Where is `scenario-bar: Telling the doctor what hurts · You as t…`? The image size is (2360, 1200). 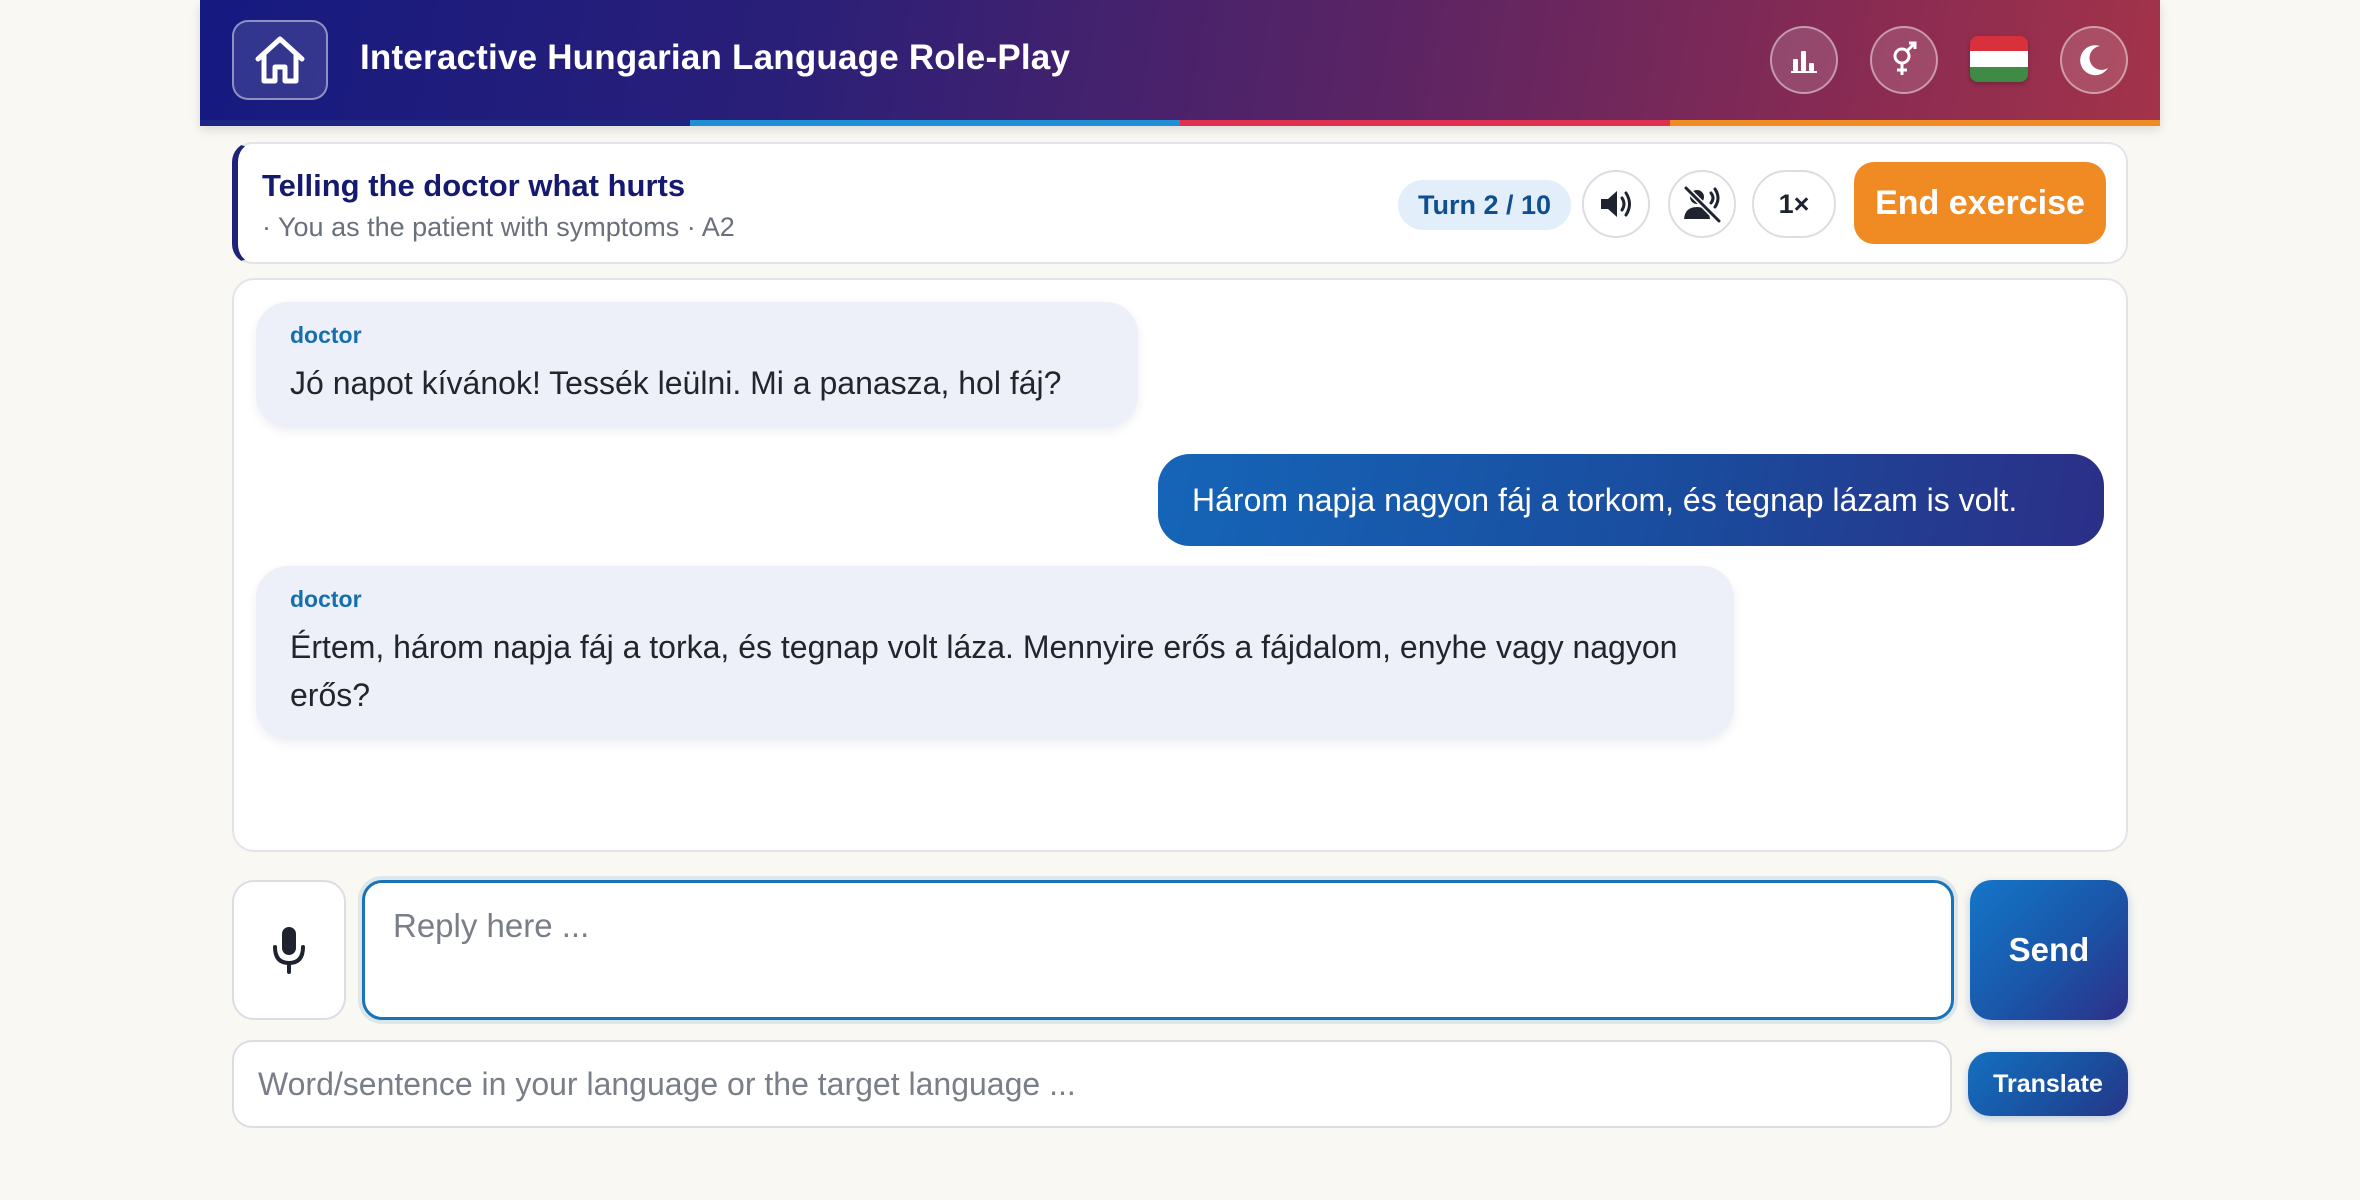
scenario-bar: Telling the doctor what hurts · You as t… is located at coordinates (1180, 203).